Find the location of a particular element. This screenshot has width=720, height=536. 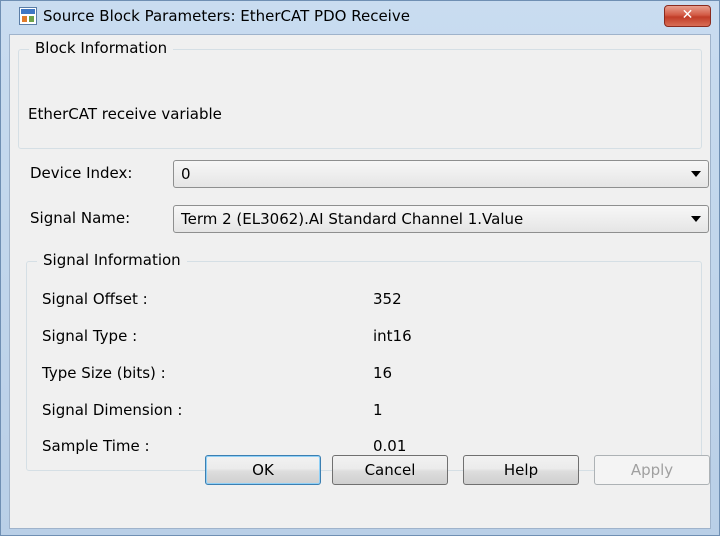

help-button: Help is located at coordinates (521, 470).